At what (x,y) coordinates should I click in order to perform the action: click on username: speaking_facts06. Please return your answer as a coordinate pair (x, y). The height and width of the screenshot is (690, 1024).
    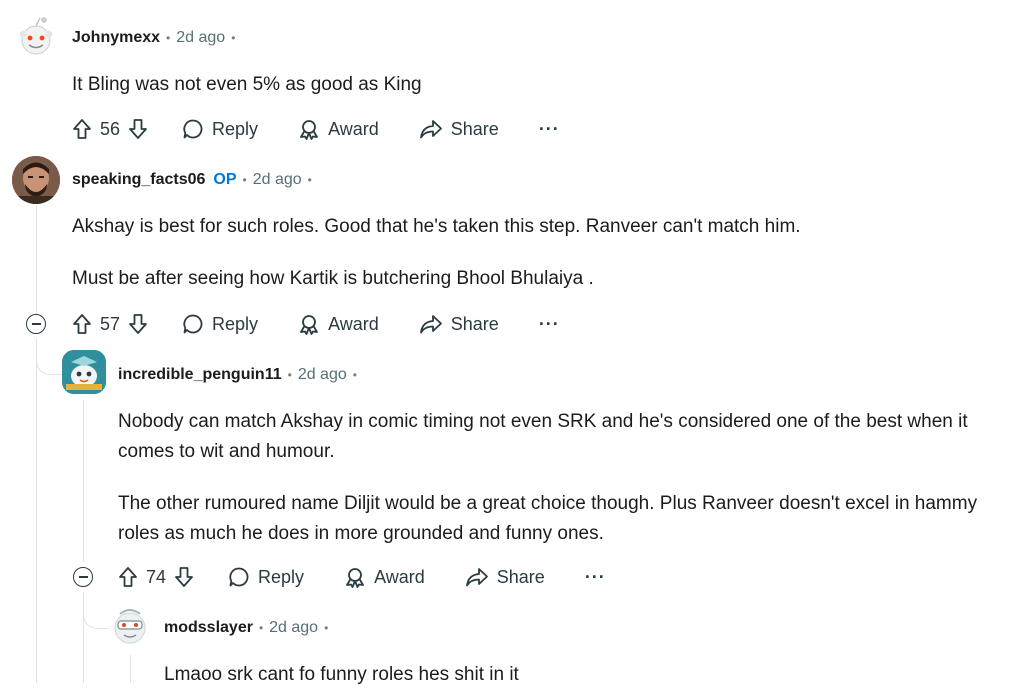
    Looking at the image, I should click on (138, 180).